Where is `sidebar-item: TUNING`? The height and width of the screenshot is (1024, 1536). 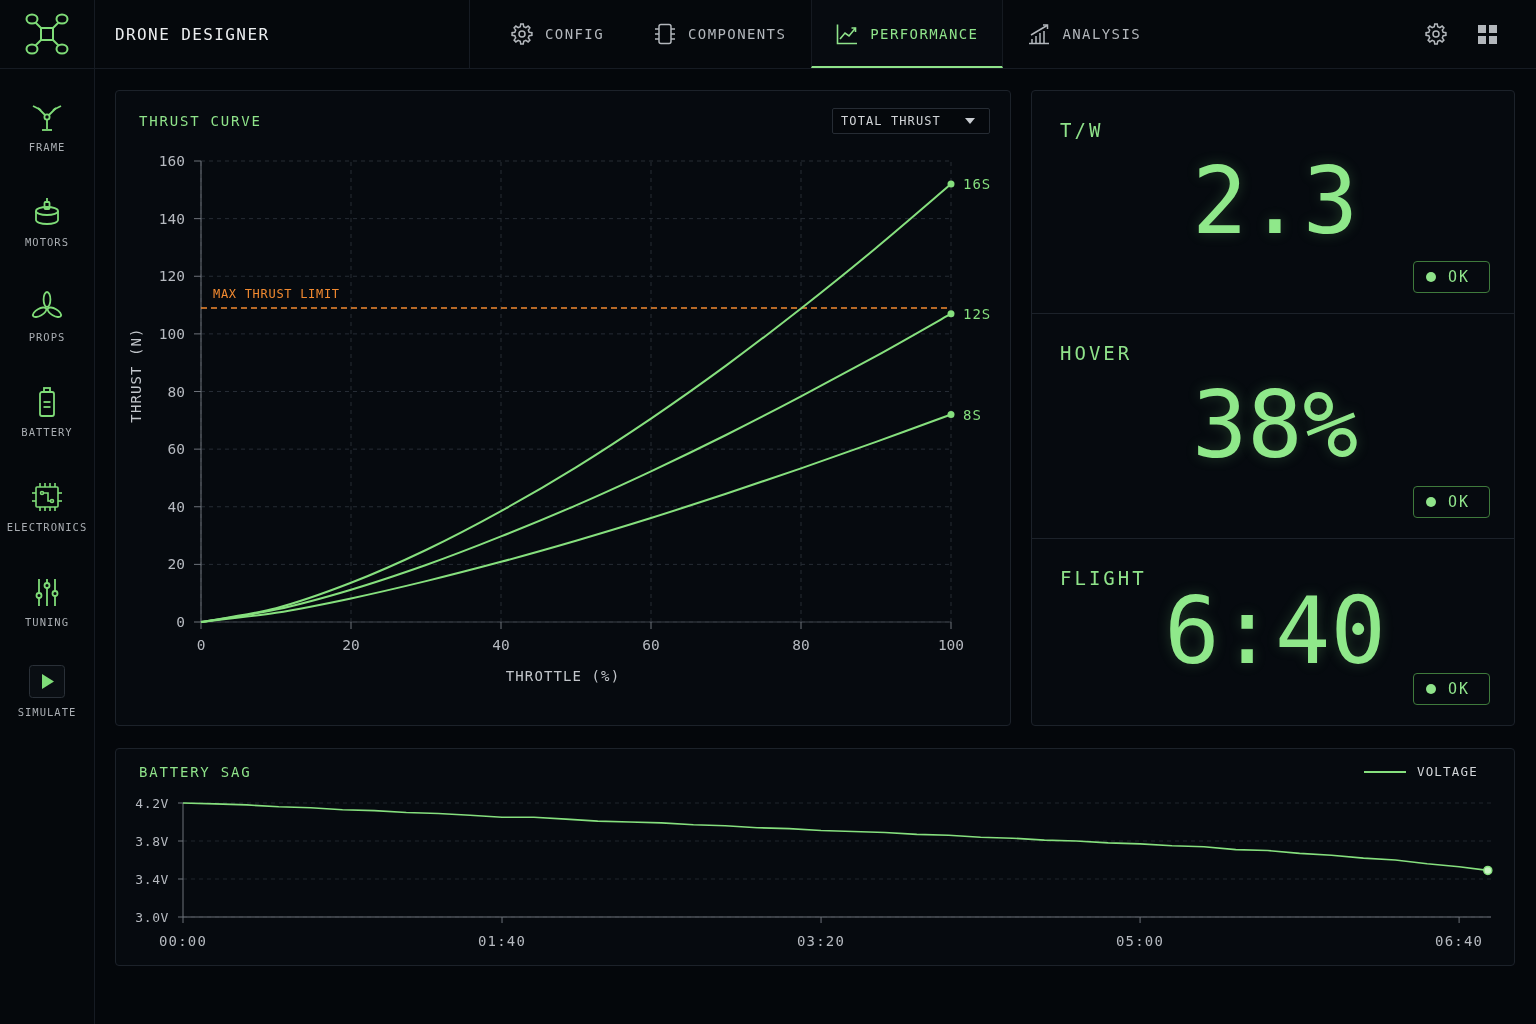
sidebar-item: TUNING is located at coordinates (47, 602).